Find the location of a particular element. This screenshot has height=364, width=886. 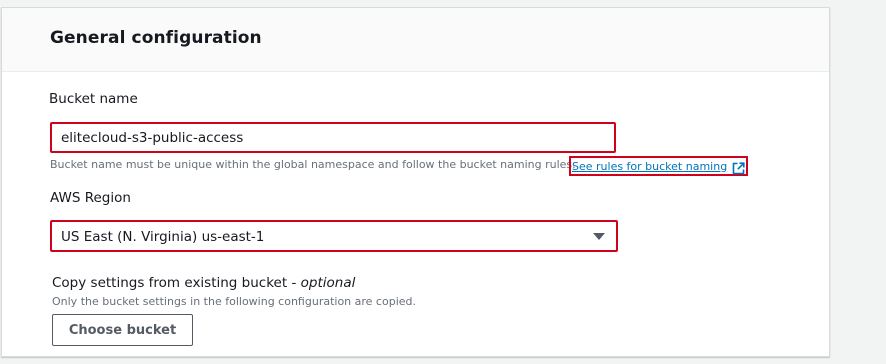

choose-bucket-button: Choose bucket is located at coordinates (122, 330).